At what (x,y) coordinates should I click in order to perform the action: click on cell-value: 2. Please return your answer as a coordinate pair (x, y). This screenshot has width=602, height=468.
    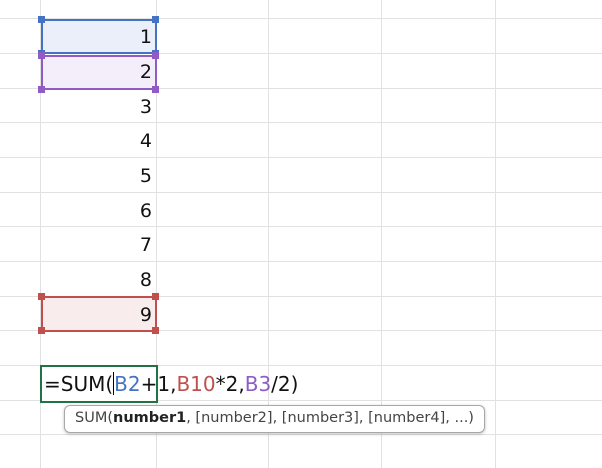
    Looking at the image, I should click on (98, 71).